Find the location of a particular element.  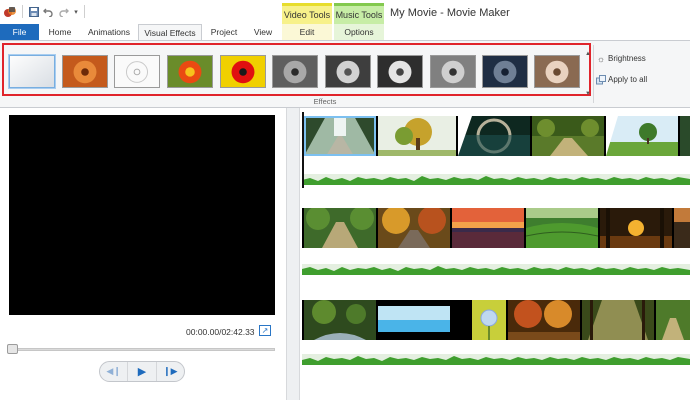

effect-warm is located at coordinates (190, 71).